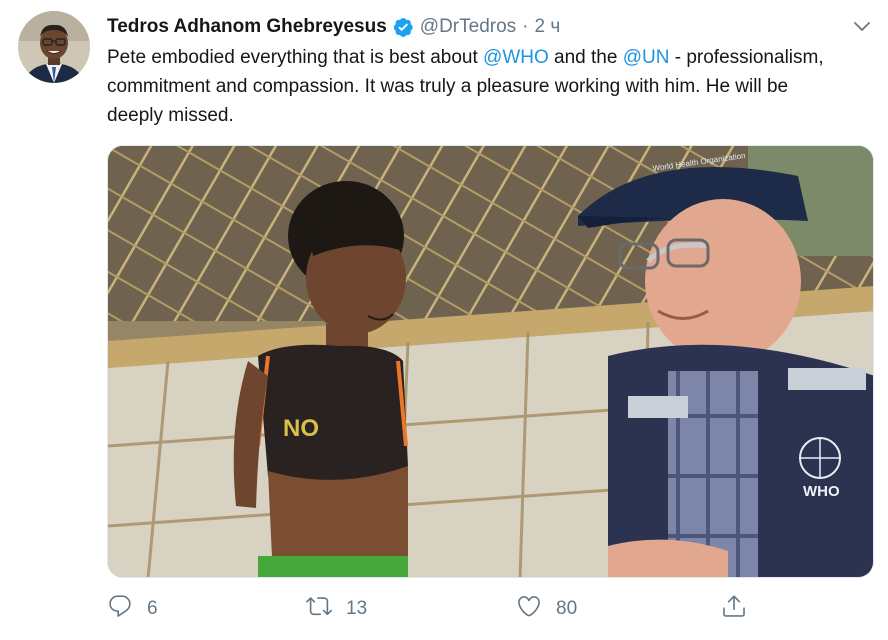 This screenshot has height=640, width=888. What do you see at coordinates (585, 57) in the screenshot?
I see `tweet-text-part: and the` at bounding box center [585, 57].